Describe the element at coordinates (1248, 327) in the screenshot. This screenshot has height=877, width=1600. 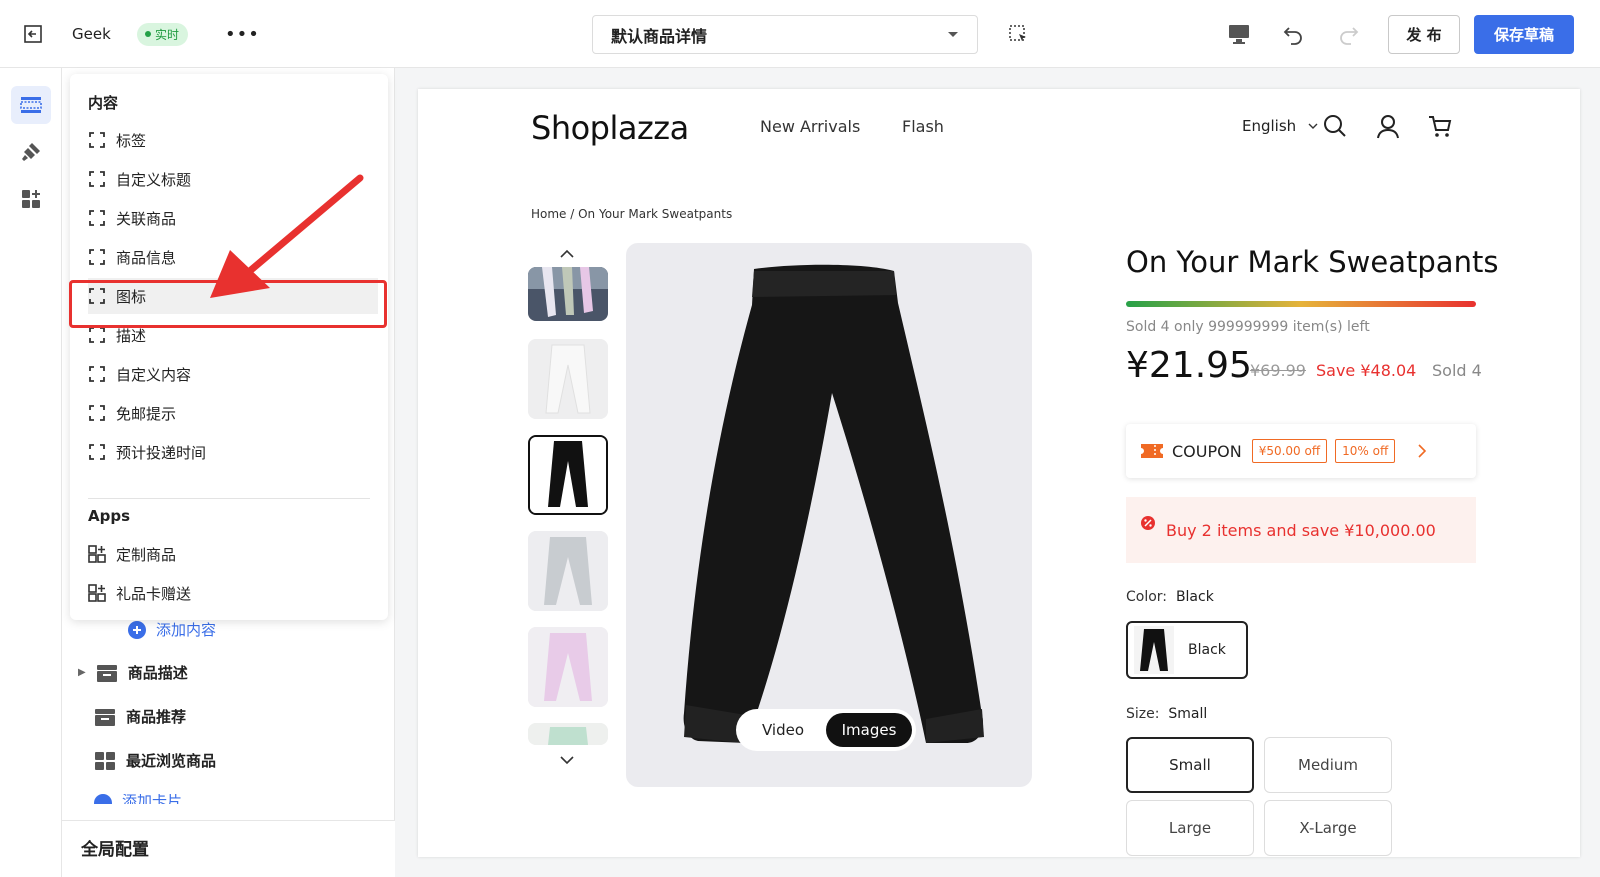
I see `stock-text: Sold 4 only 999999999 item(s) left` at that location.